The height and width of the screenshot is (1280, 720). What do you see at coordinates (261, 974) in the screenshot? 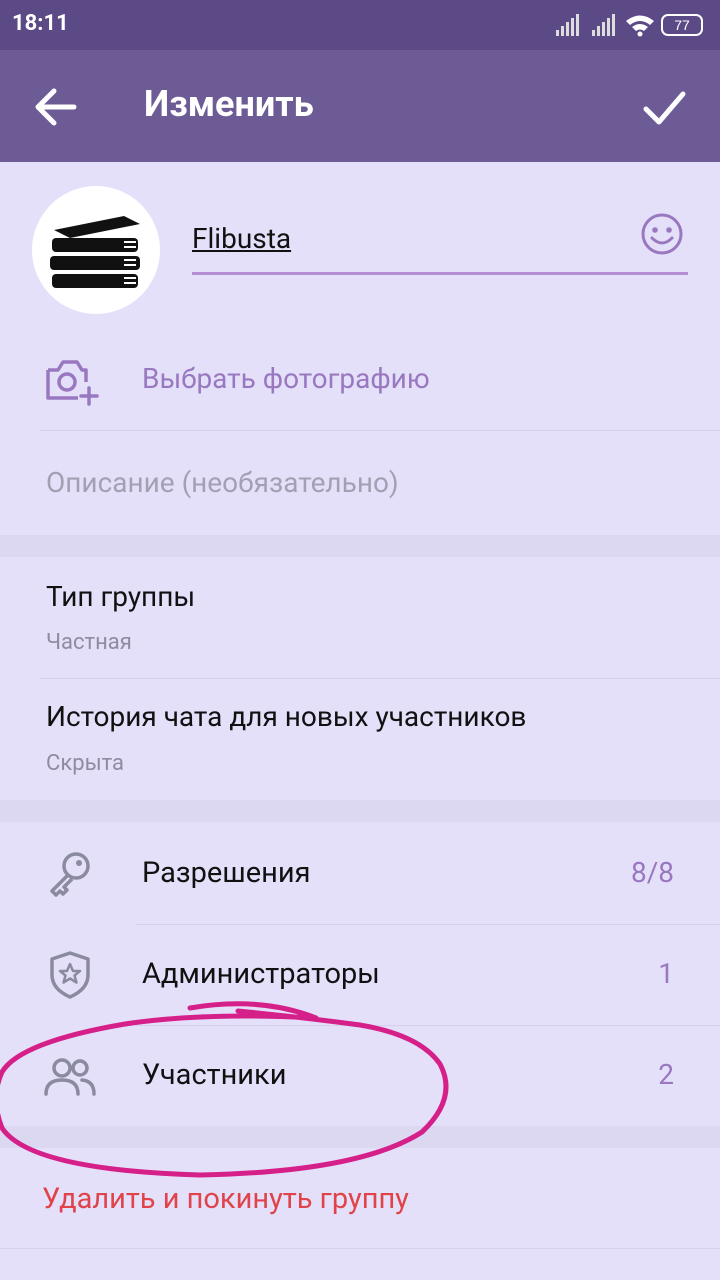
I see `administrators-label: Администраторы` at bounding box center [261, 974].